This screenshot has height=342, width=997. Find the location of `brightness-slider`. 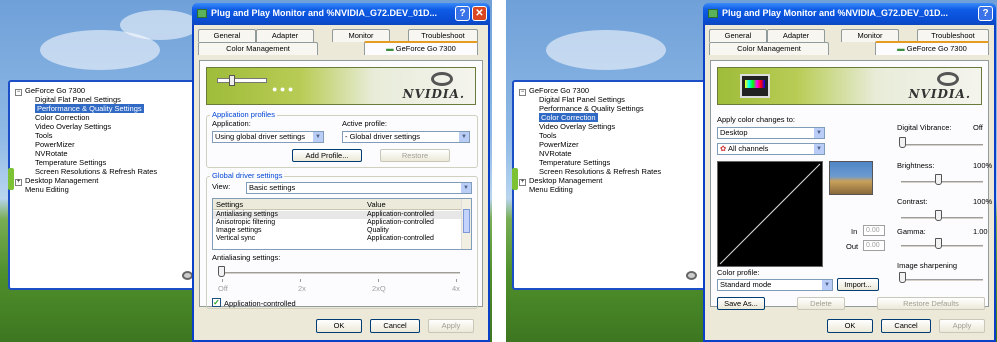

brightness-slider is located at coordinates (942, 182).